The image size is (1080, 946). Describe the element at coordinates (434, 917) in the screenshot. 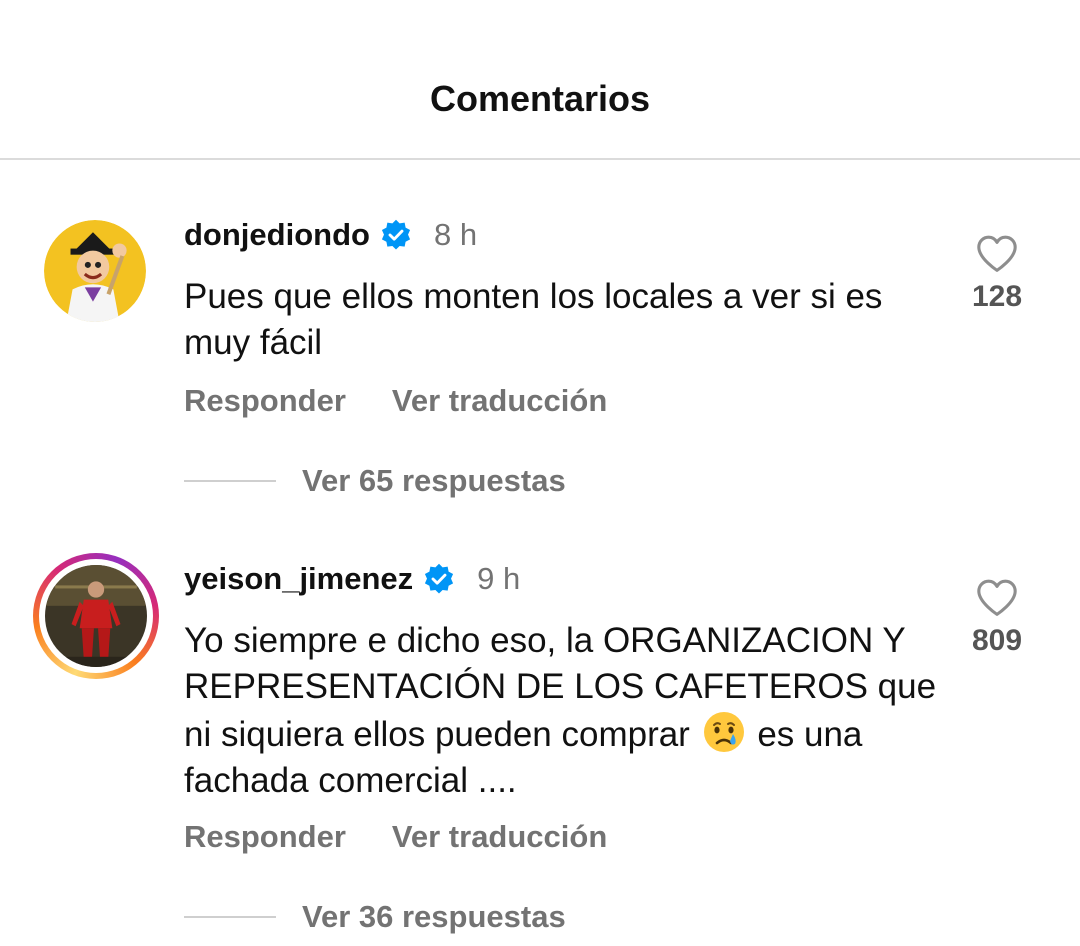

I see `view-replies-label: Ver 36 respuestas` at that location.